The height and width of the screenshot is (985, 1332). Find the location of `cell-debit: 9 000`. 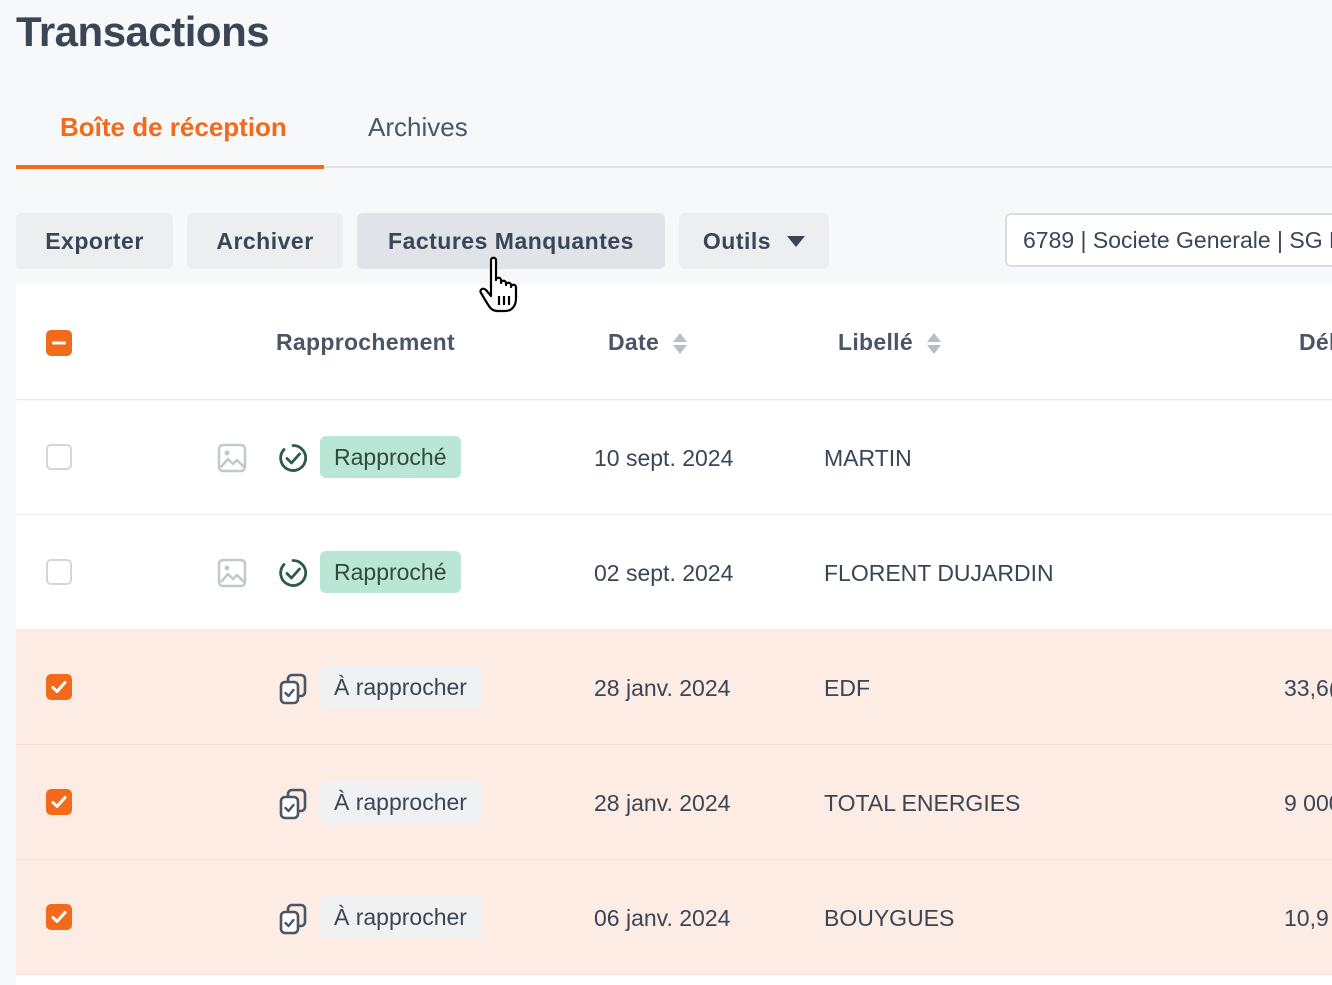

cell-debit: 9 000 is located at coordinates (1308, 803).